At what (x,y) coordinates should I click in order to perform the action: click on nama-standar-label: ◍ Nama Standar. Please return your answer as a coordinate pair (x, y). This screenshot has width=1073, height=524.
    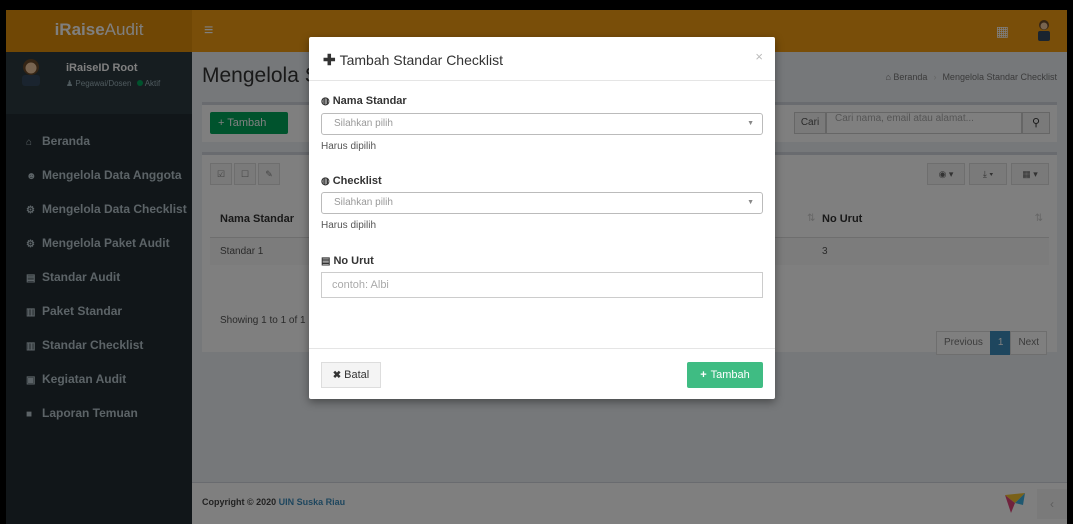
    Looking at the image, I should click on (364, 101).